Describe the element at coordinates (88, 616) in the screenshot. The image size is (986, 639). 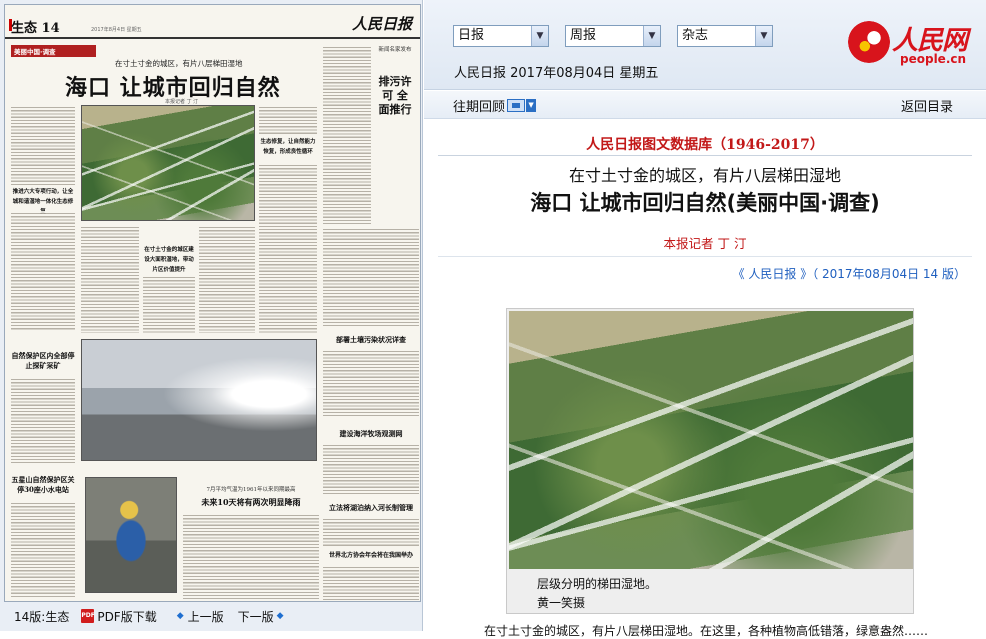
I see `pdf-icon: PDF` at that location.